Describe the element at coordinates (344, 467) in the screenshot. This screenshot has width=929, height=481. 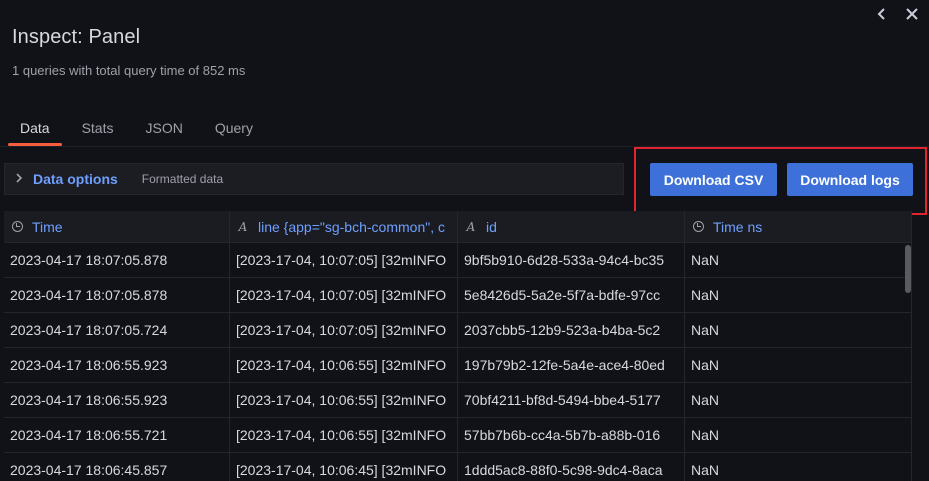
I see `cell-line: [2023-17-04, 10:06:45] [32mINFO` at that location.